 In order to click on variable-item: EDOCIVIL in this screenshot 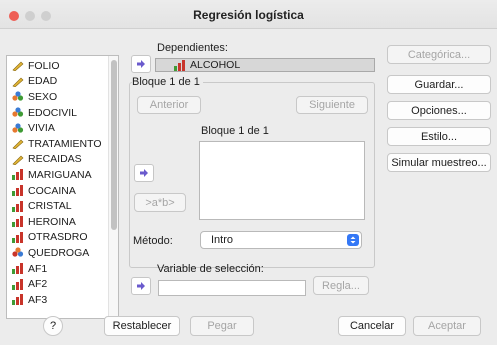, I will do `click(62, 113)`.